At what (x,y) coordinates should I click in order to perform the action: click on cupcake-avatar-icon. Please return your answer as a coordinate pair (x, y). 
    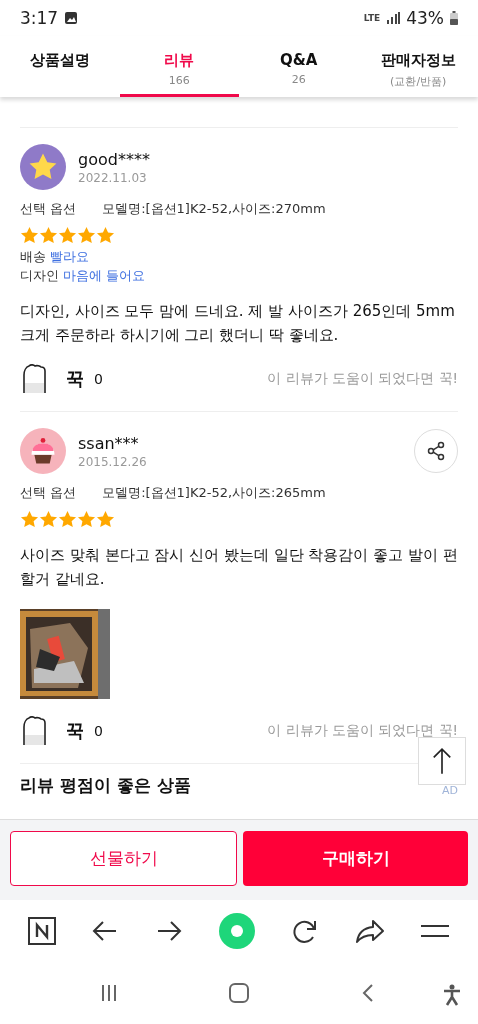
    Looking at the image, I should click on (43, 451).